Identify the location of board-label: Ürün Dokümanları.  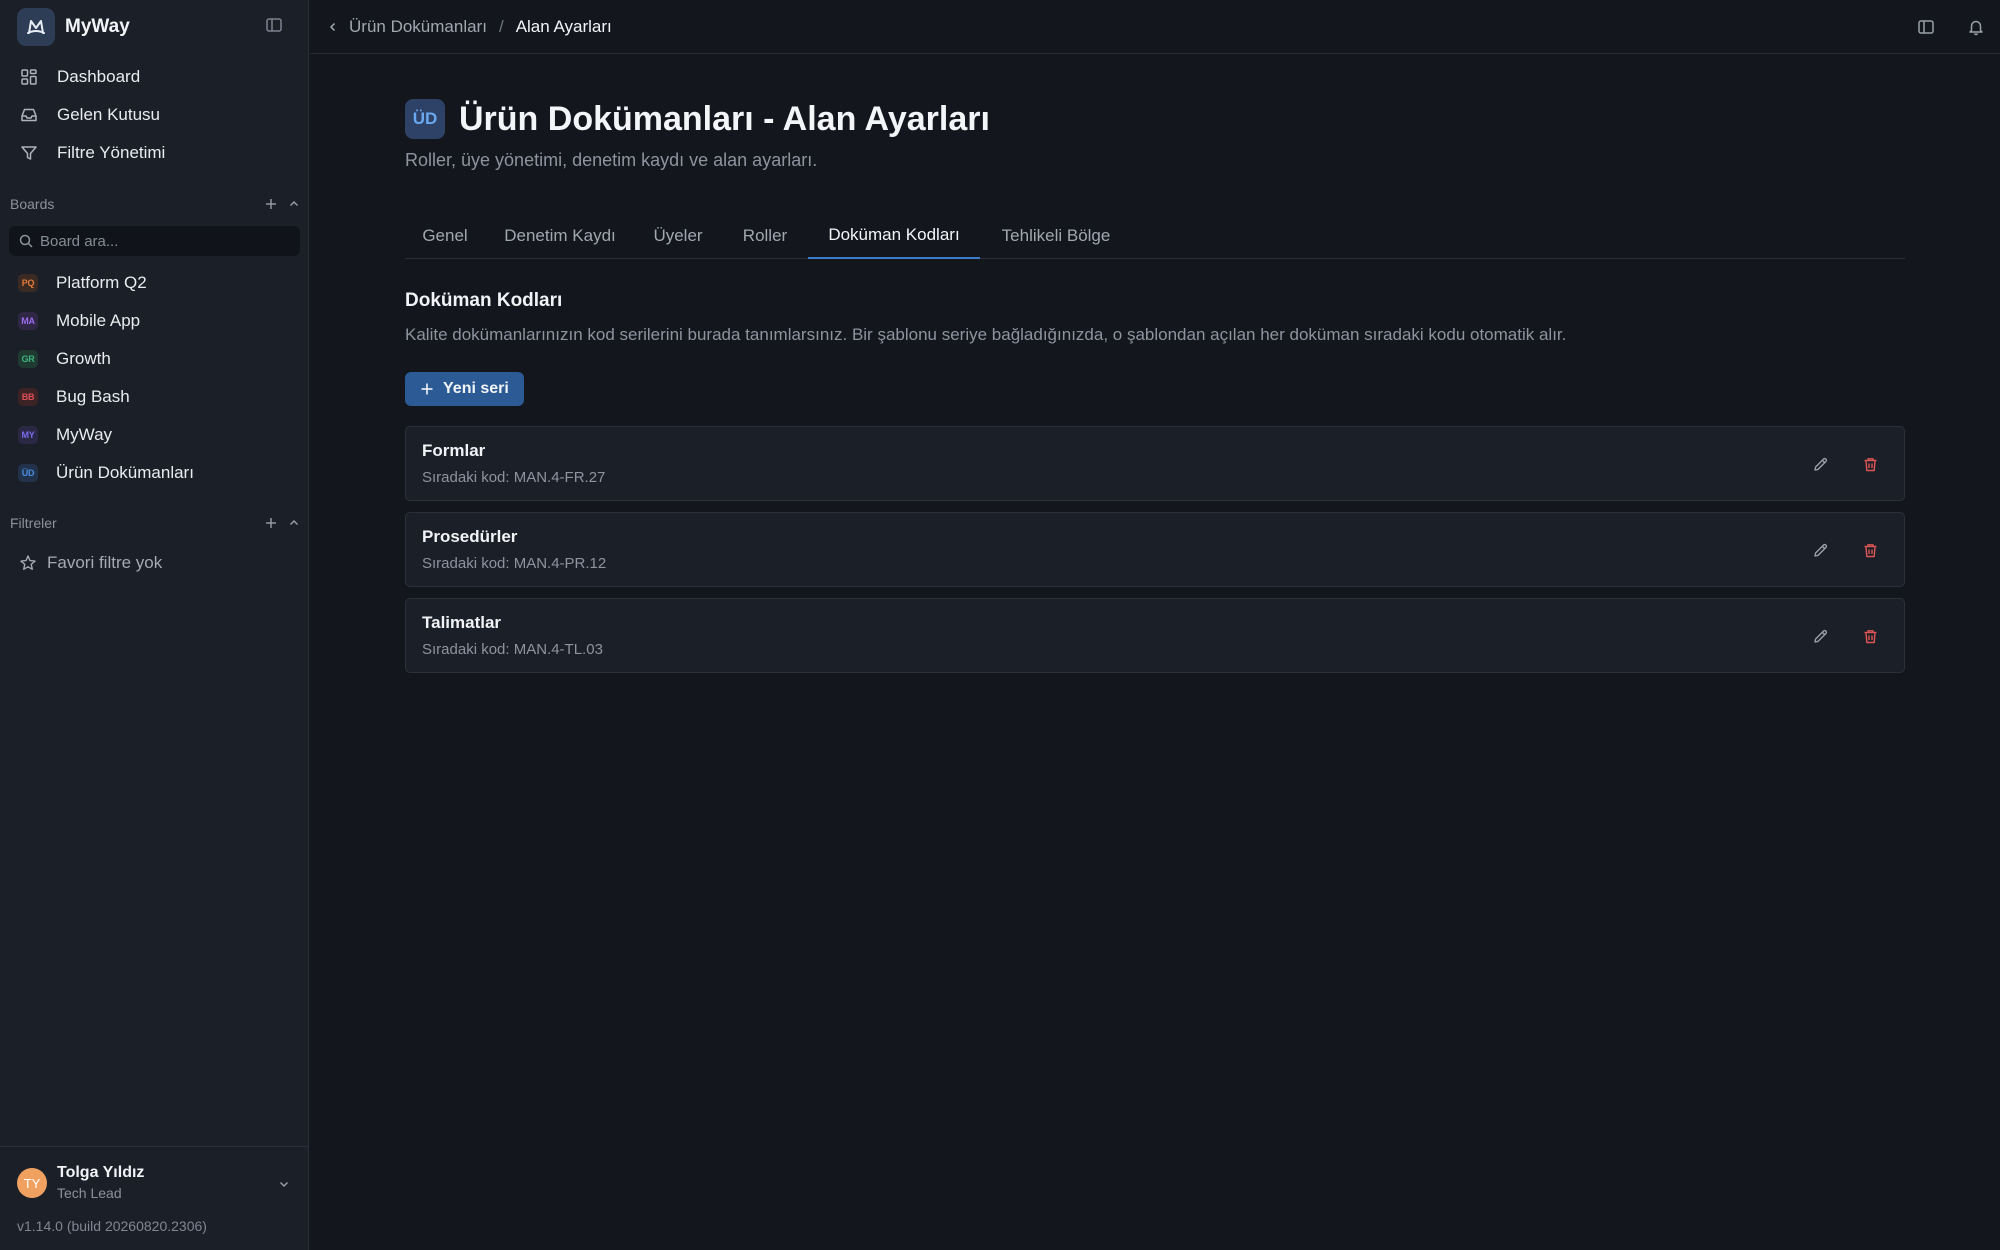
(125, 472).